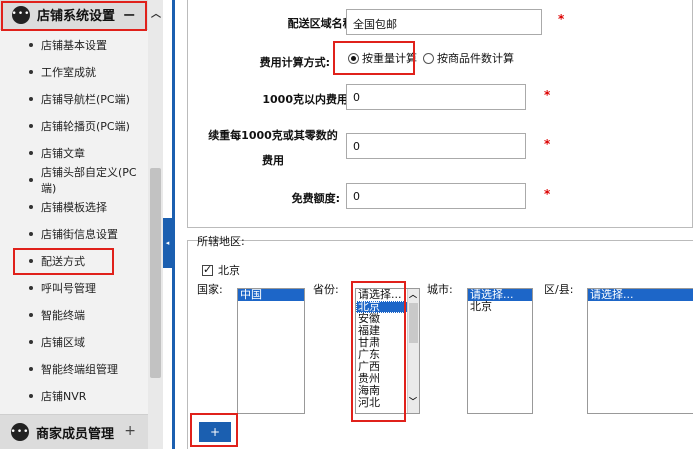  What do you see at coordinates (63, 315) in the screenshot?
I see `sidebar-item-label: 智能终端` at bounding box center [63, 315].